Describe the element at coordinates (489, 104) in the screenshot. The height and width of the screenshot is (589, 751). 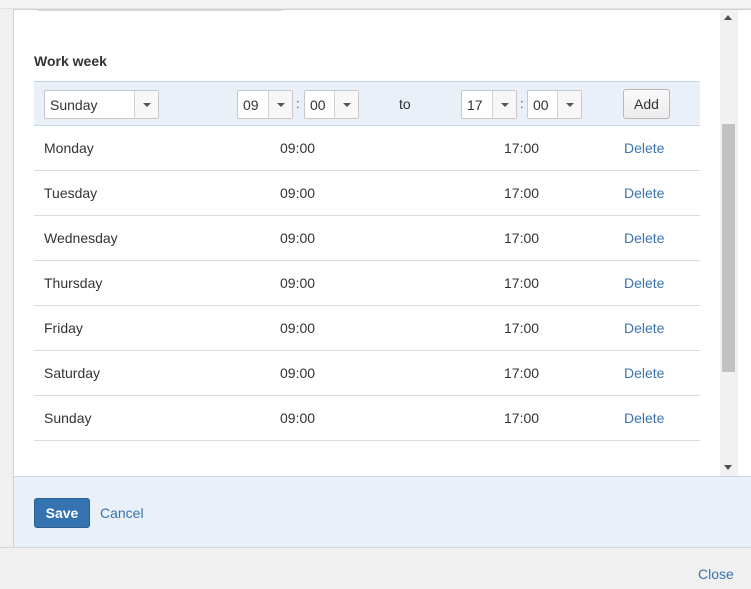
I see `to-hour-select: 17` at that location.